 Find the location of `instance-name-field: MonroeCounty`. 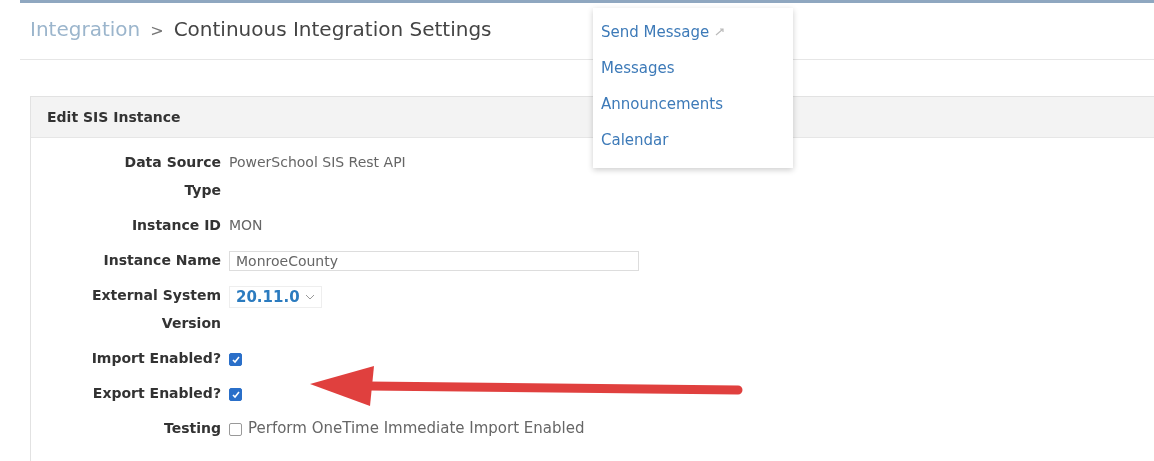

instance-name-field: MonroeCounty is located at coordinates (434, 261).